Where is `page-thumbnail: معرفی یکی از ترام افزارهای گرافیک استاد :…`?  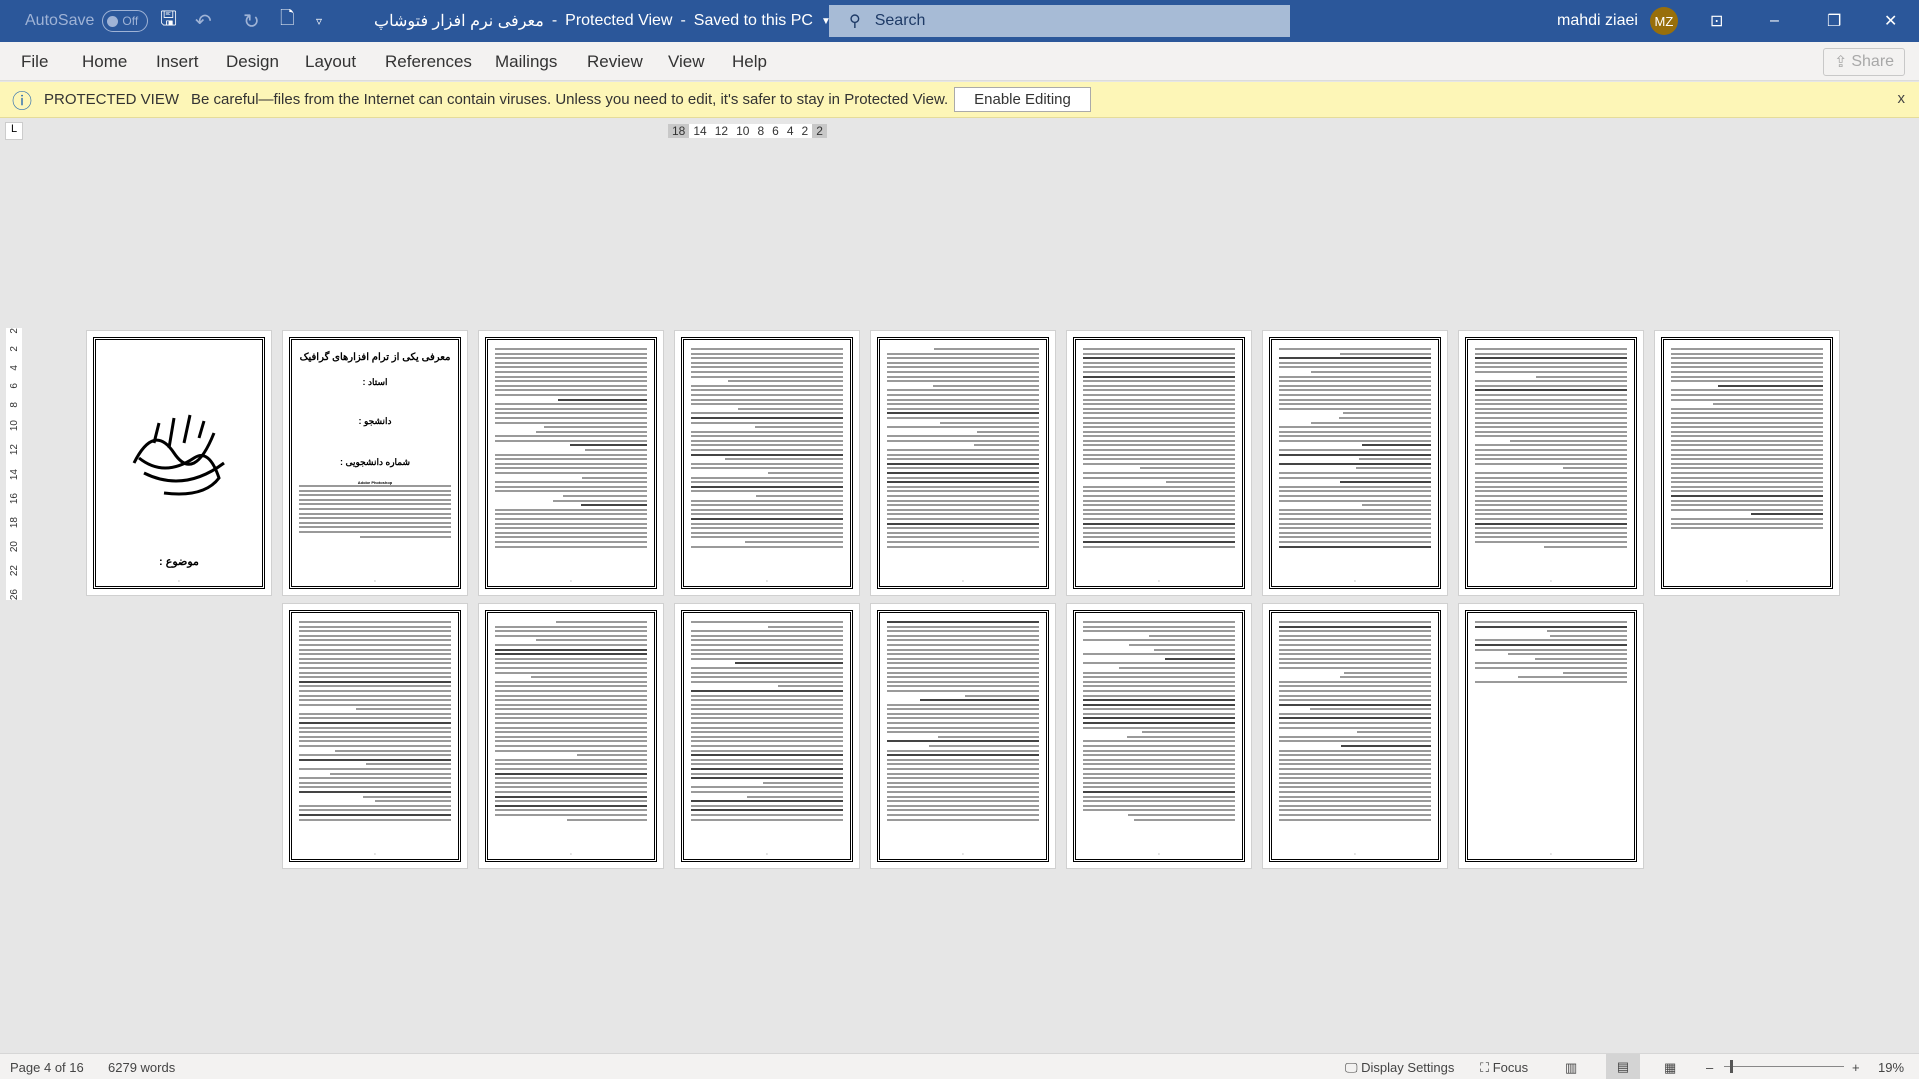 page-thumbnail: معرفی یکی از ترام افزارهای گرافیک استاد :… is located at coordinates (375, 463).